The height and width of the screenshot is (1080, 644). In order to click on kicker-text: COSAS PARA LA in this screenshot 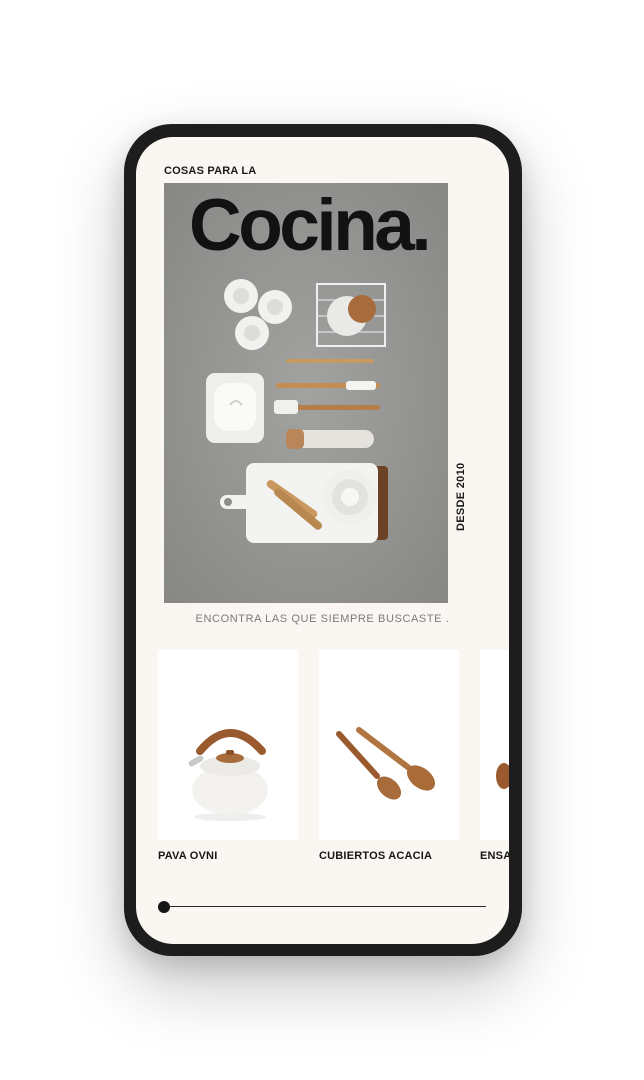, I will do `click(210, 171)`.